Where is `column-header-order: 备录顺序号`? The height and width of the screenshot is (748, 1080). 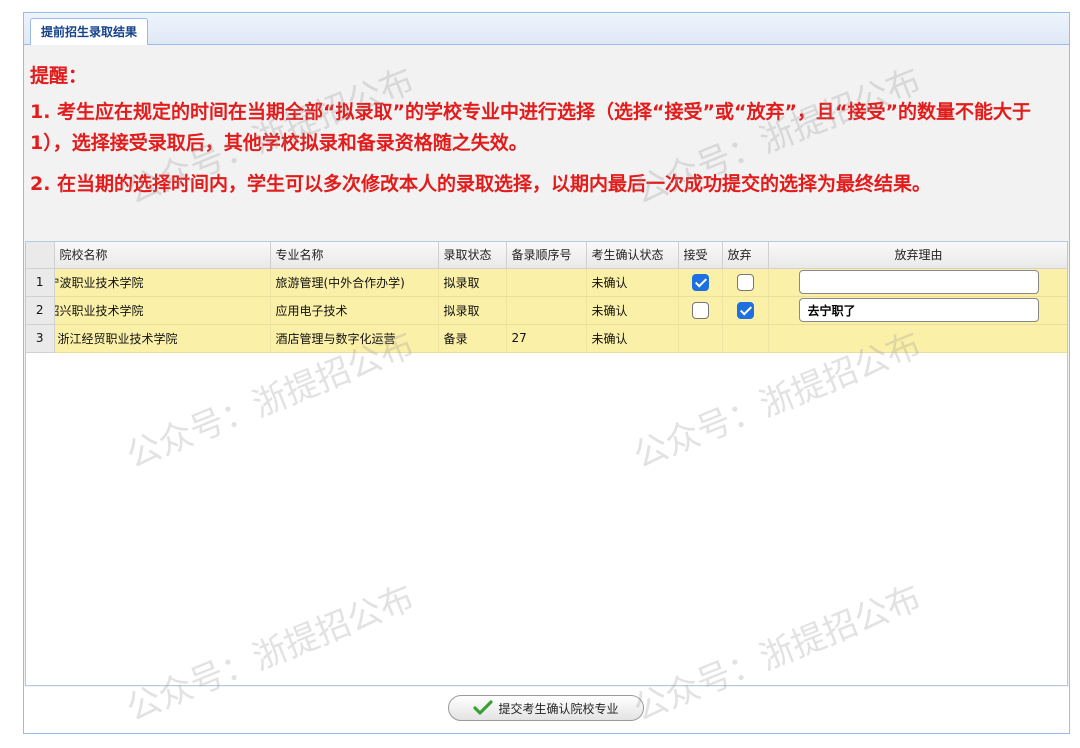 column-header-order: 备录顺序号 is located at coordinates (546, 255).